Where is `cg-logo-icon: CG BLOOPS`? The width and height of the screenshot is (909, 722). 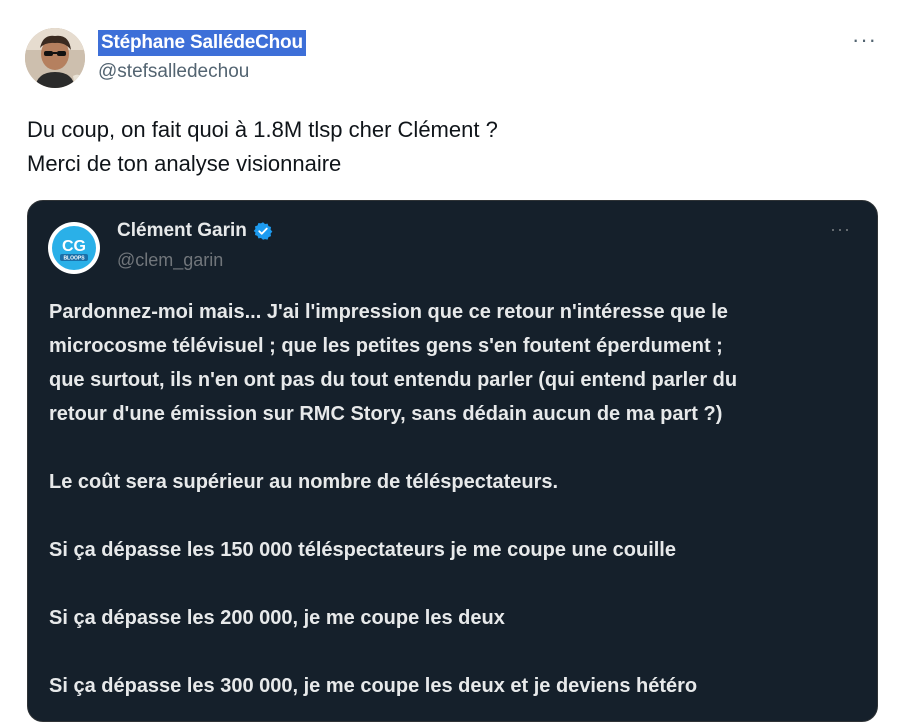 cg-logo-icon: CG BLOOPS is located at coordinates (74, 248).